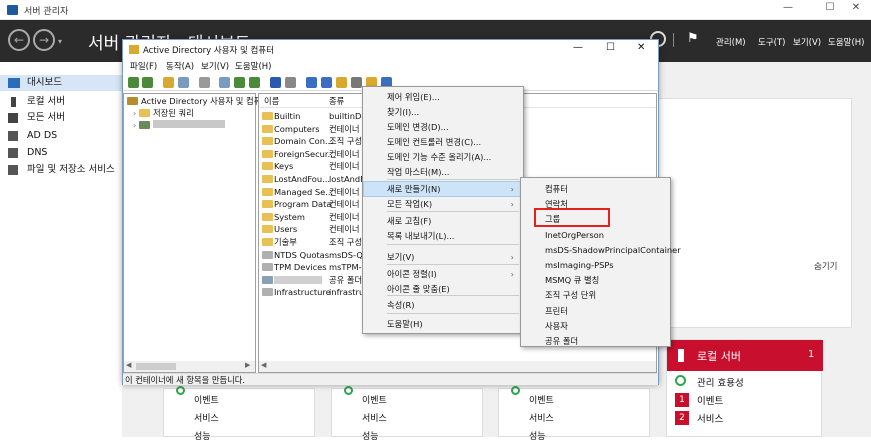  What do you see at coordinates (410, 204) in the screenshot?
I see `menu-item-label: 모든 작업(K)` at bounding box center [410, 204].